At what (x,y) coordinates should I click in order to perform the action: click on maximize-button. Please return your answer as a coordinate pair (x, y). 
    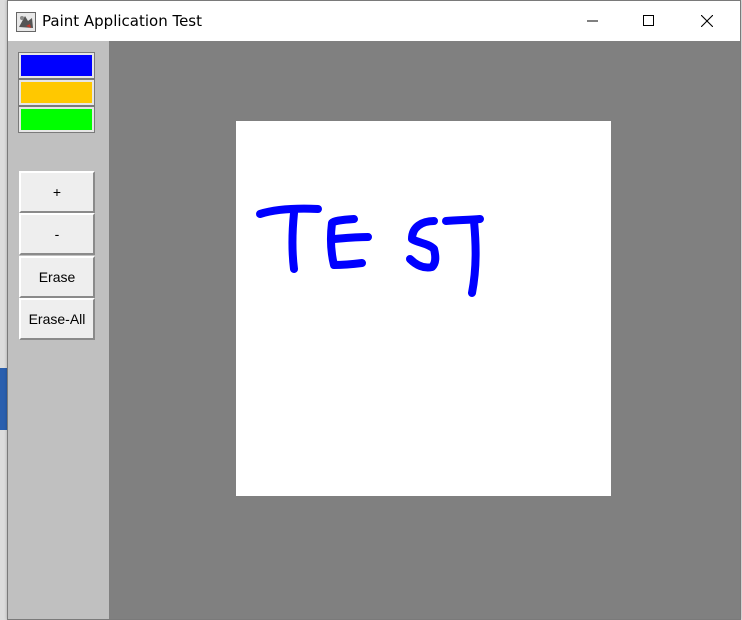
    Looking at the image, I should click on (649, 21).